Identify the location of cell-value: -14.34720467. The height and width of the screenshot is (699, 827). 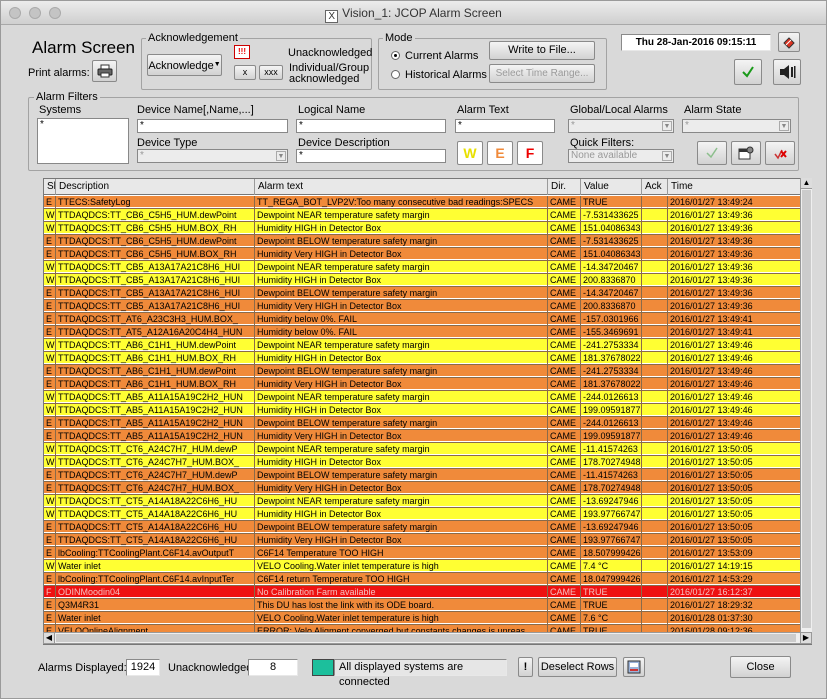
(611, 267).